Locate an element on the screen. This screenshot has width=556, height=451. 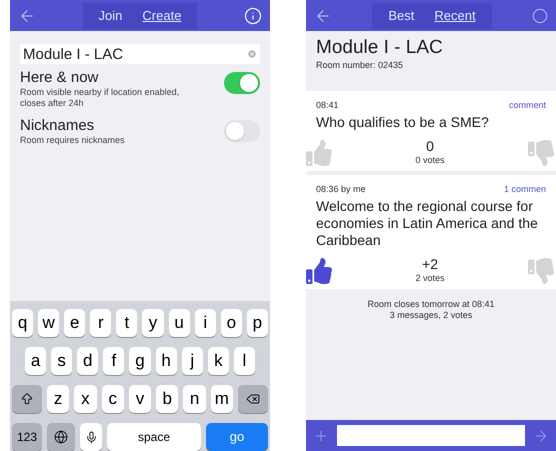
nav-tab: Recent is located at coordinates (455, 16).